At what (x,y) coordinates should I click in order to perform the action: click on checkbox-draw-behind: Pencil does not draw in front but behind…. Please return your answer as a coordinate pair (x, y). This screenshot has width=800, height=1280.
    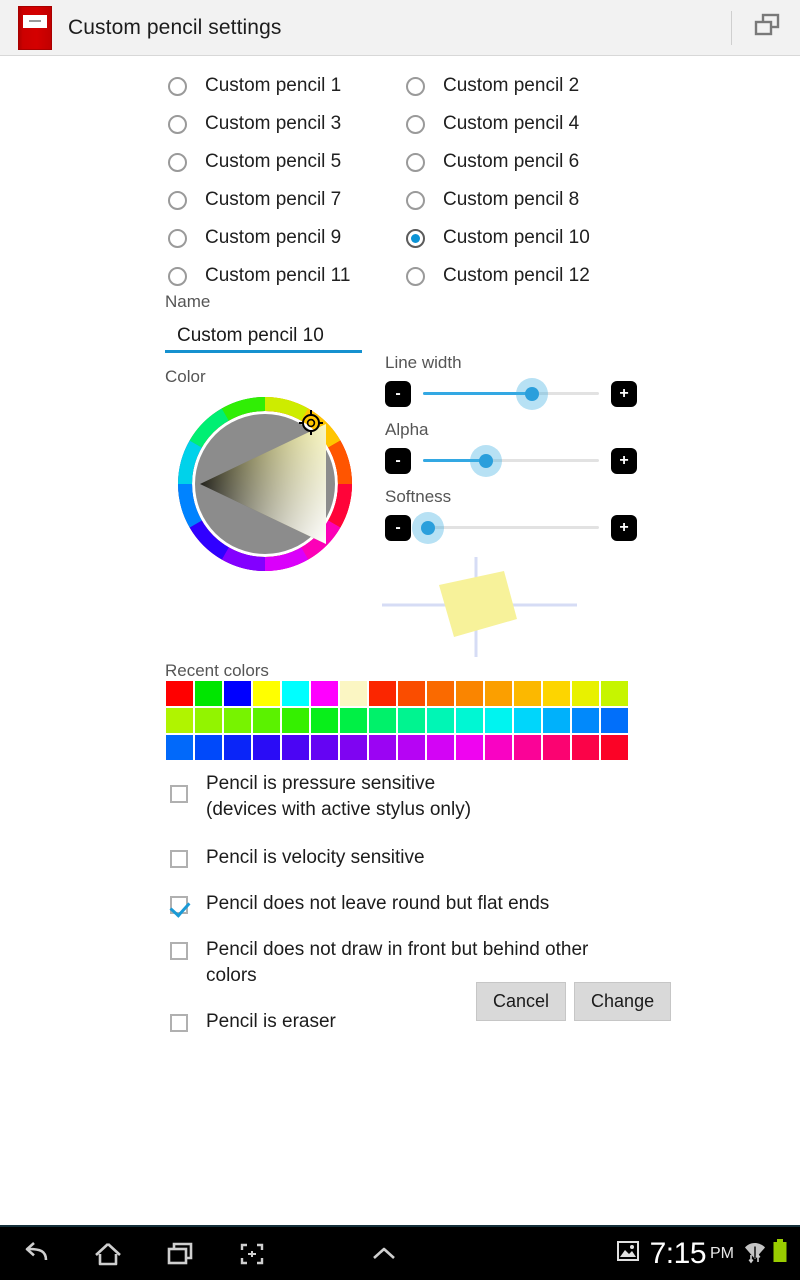
    Looking at the image, I should click on (400, 960).